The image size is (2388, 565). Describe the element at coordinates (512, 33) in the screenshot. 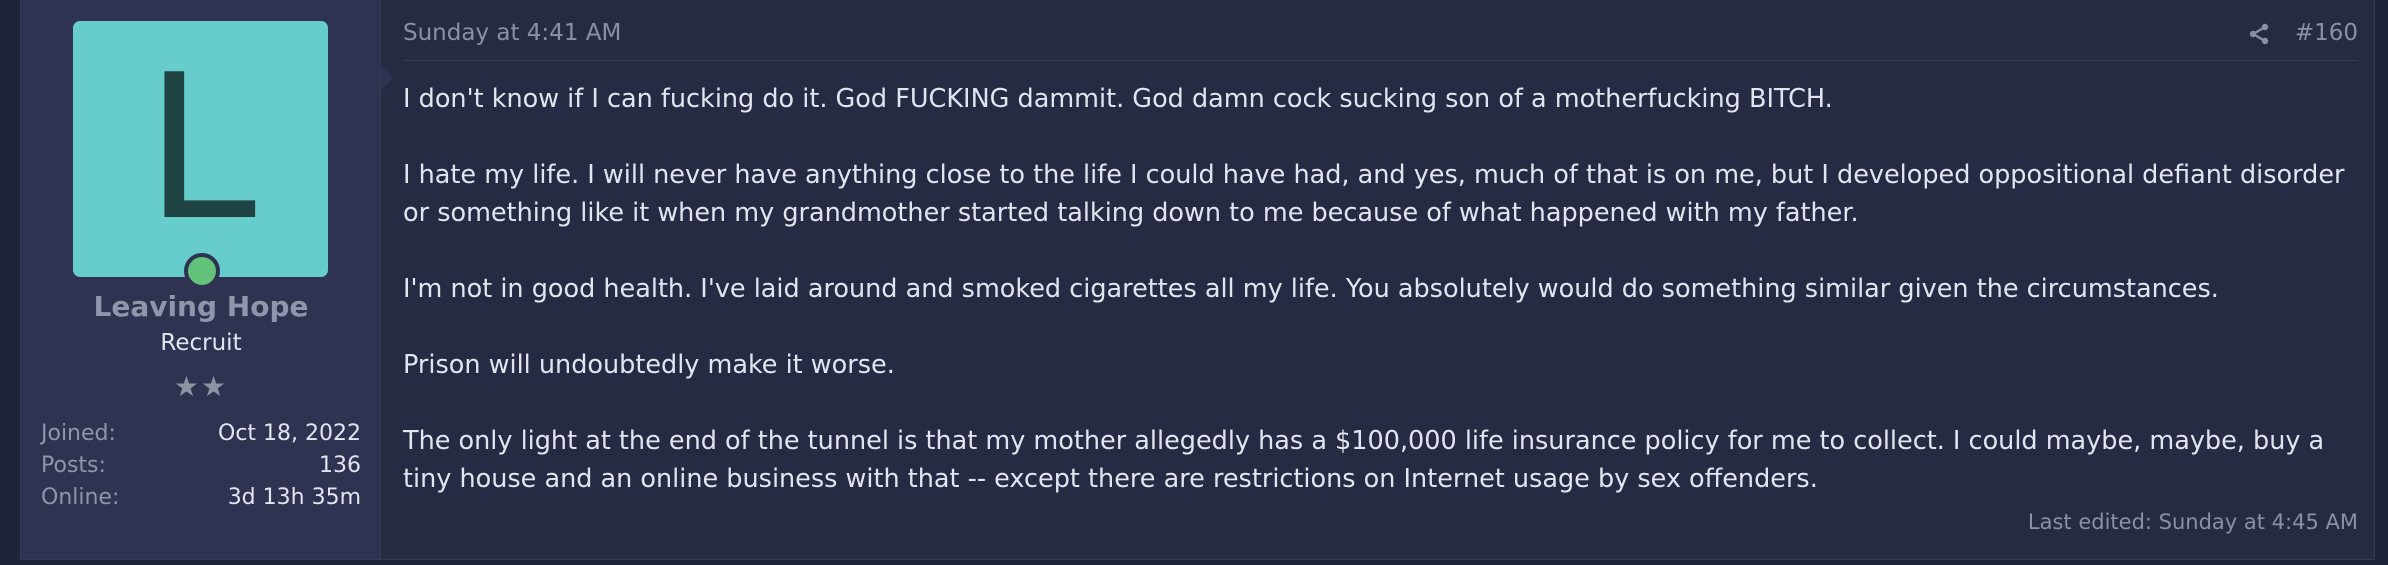

I see `post-date-link: Sunday at 4:41 AM` at that location.